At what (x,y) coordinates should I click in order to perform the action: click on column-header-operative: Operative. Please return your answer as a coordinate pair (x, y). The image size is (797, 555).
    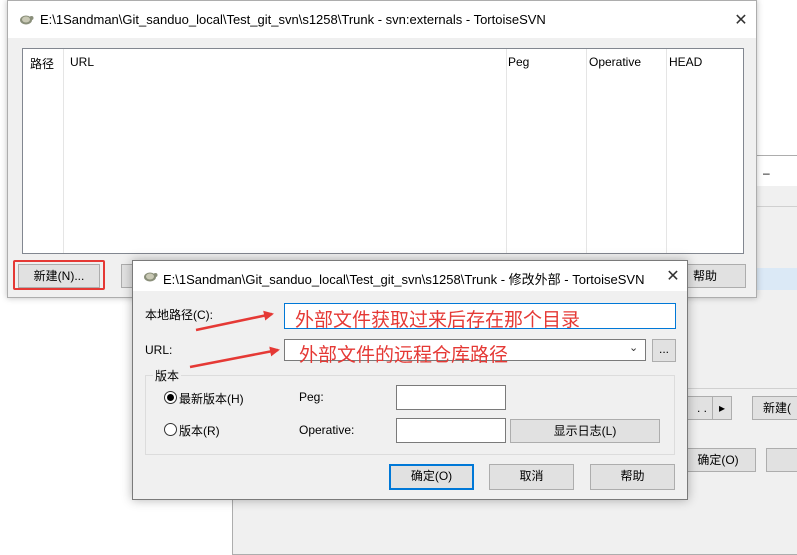
    Looking at the image, I should click on (615, 62).